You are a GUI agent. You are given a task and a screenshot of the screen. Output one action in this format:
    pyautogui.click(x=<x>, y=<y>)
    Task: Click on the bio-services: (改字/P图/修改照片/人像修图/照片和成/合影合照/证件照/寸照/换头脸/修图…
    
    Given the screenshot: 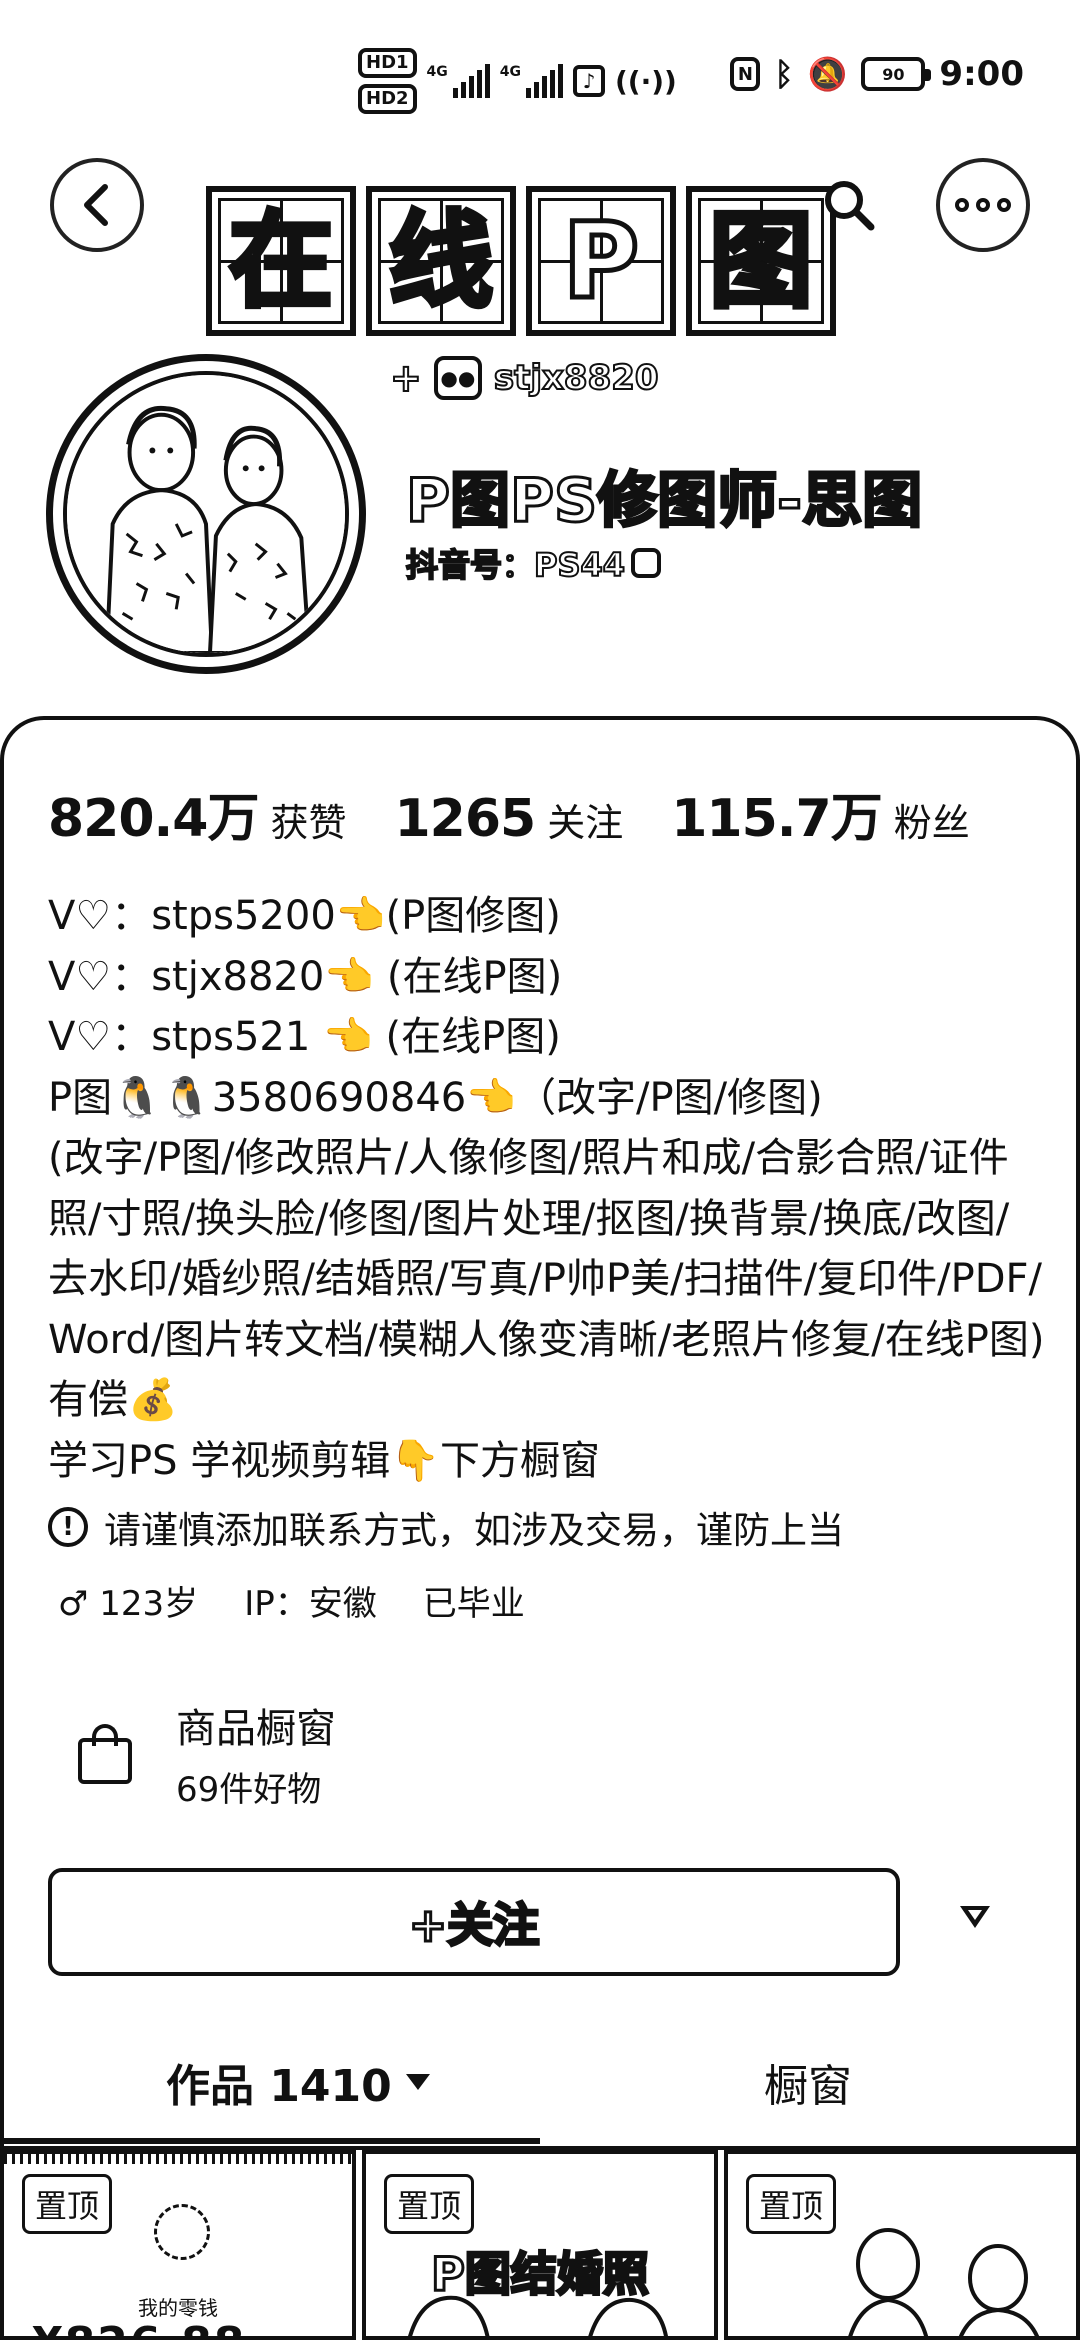 What is the action you would take?
    pyautogui.click(x=546, y=1279)
    